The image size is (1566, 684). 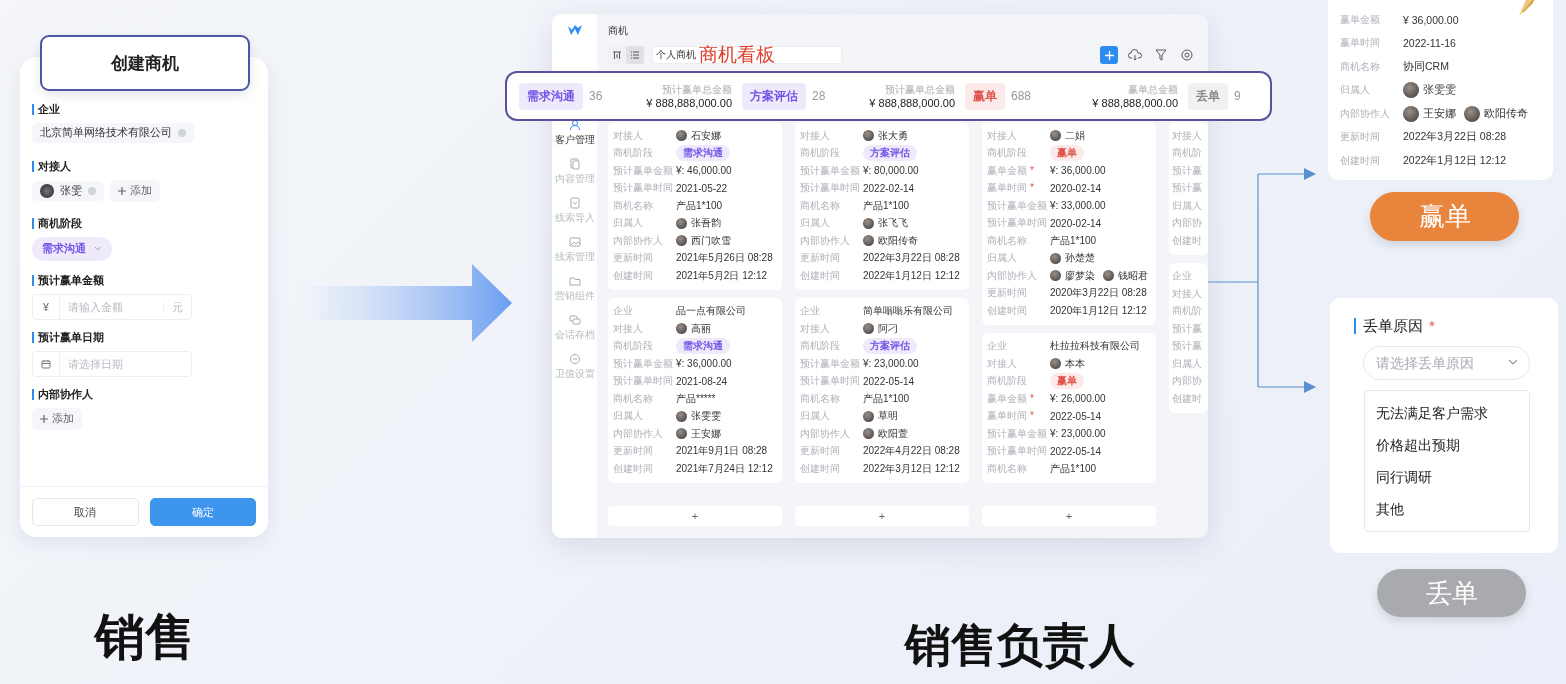 What do you see at coordinates (737, 55) in the screenshot?
I see `annotation-label: 商机看板` at bounding box center [737, 55].